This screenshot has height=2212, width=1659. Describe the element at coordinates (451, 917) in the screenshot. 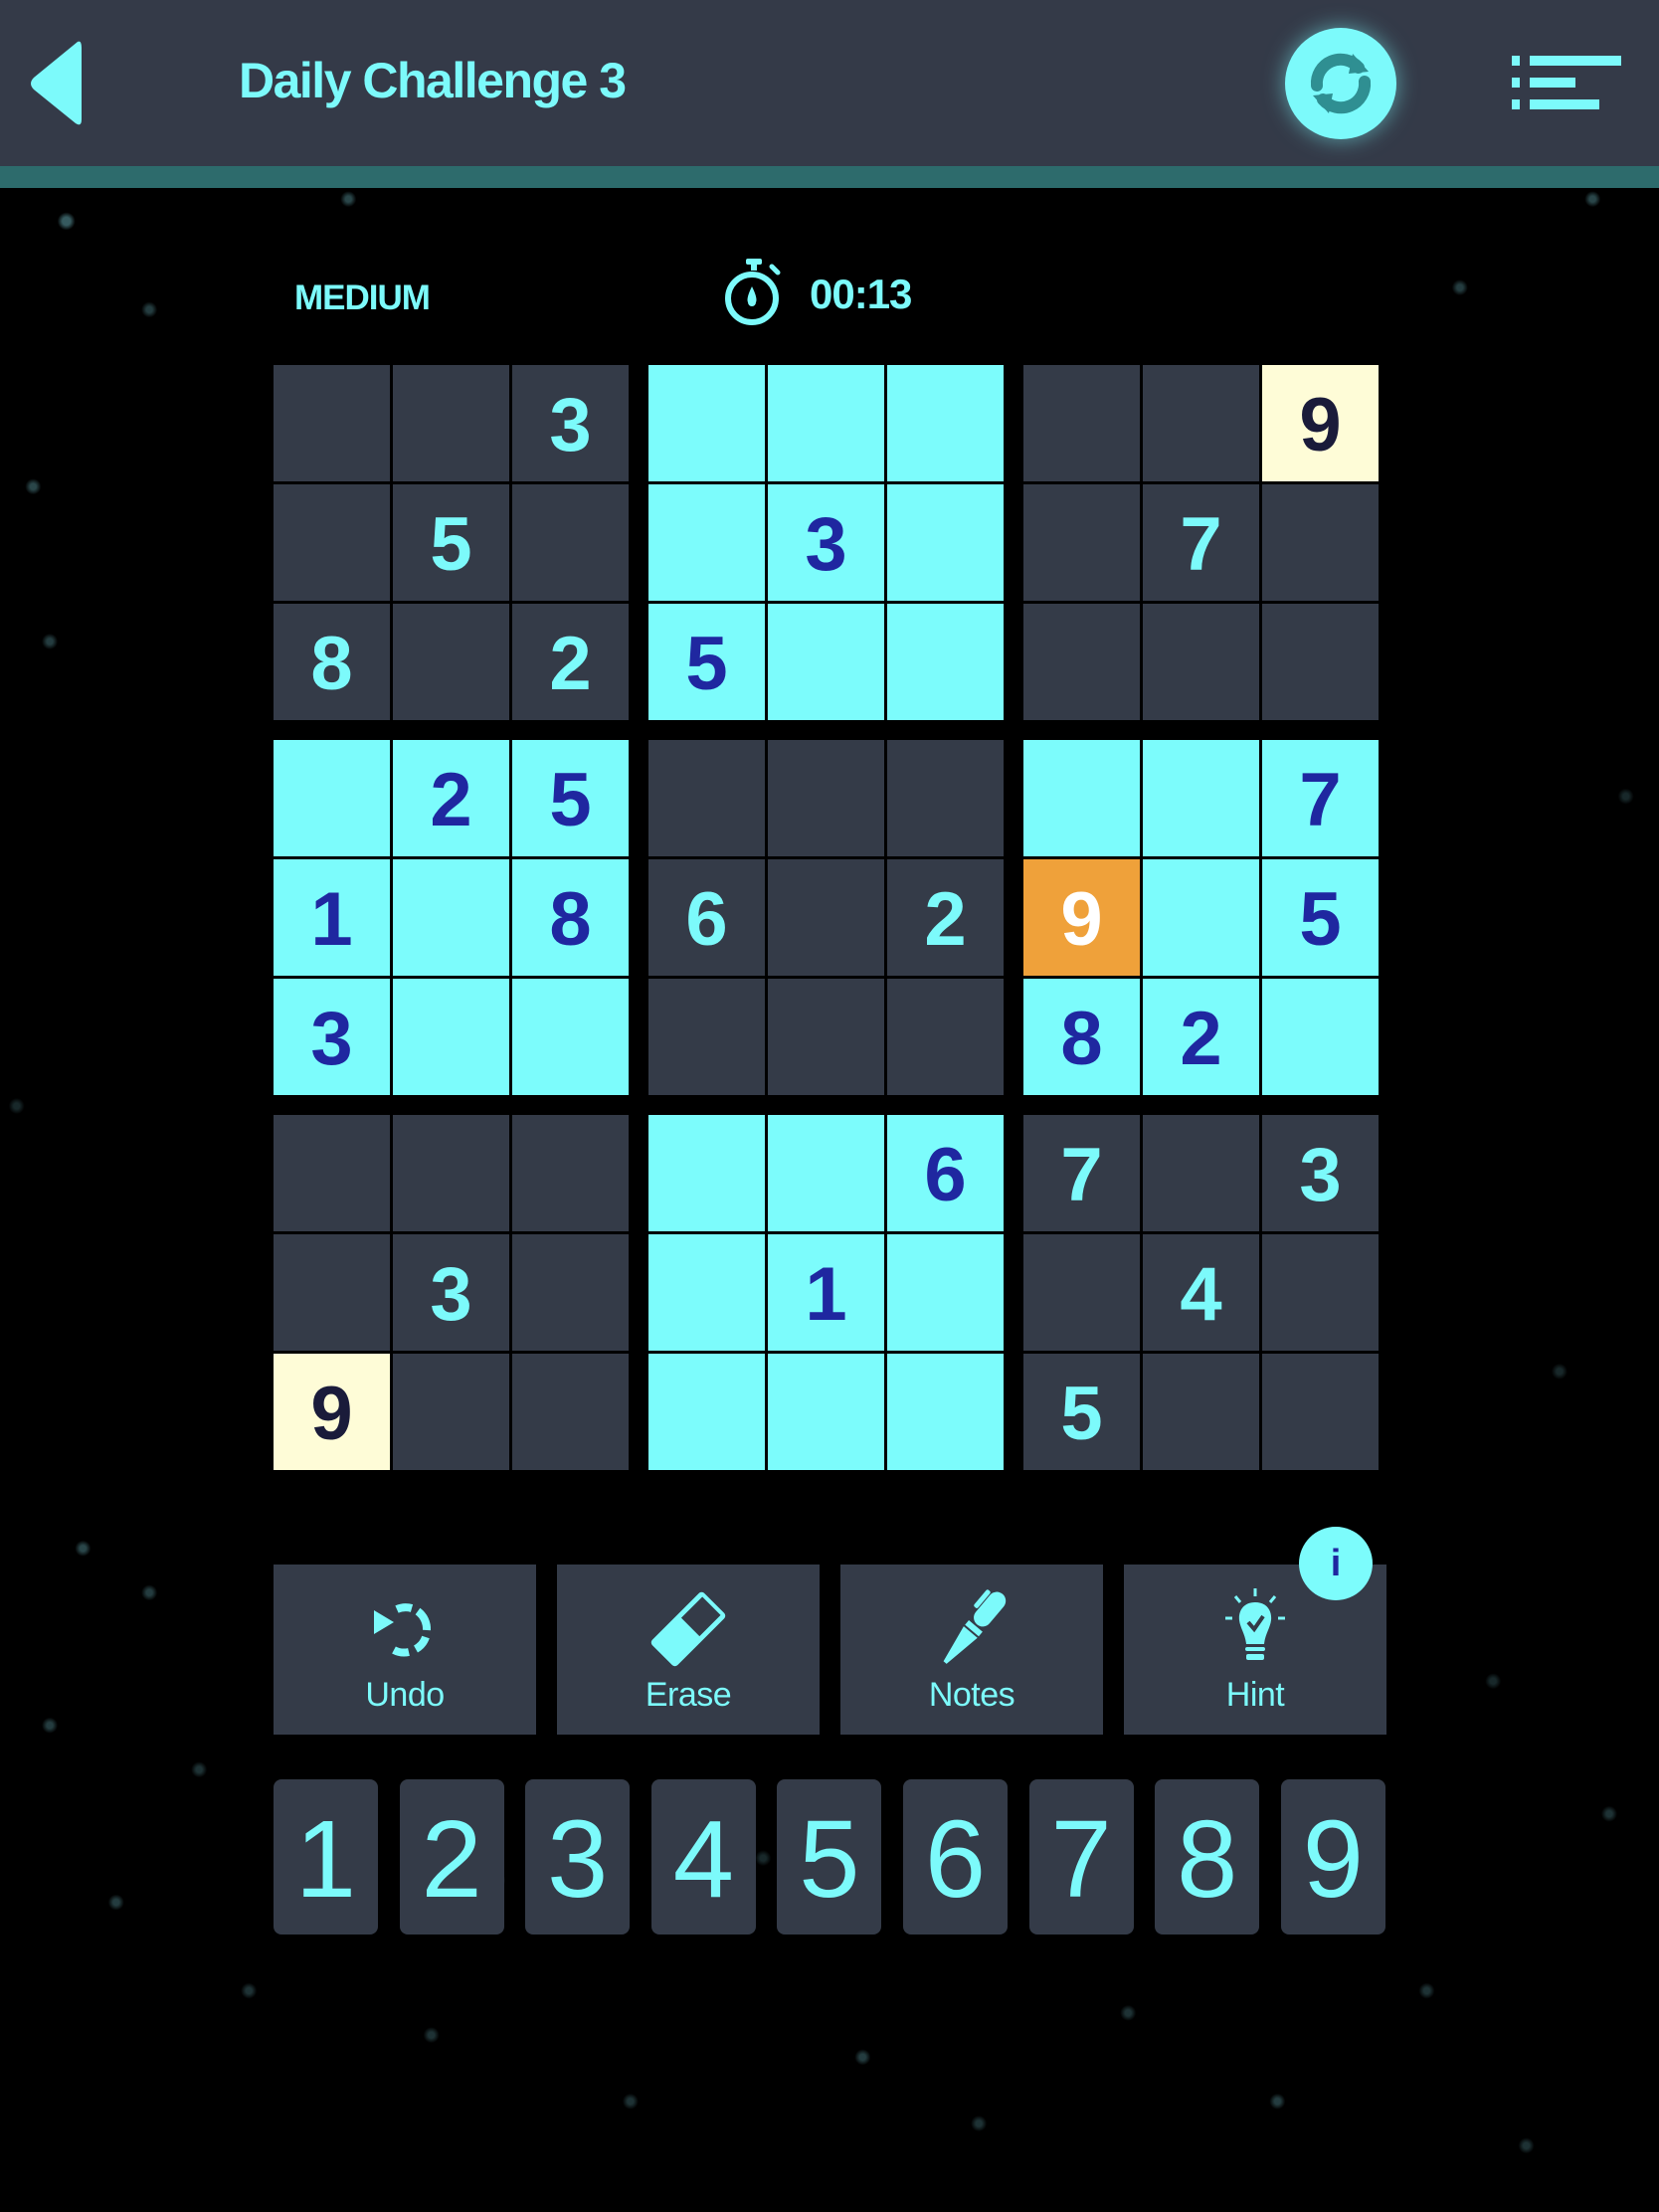

I see `board-cell-r5c2` at that location.